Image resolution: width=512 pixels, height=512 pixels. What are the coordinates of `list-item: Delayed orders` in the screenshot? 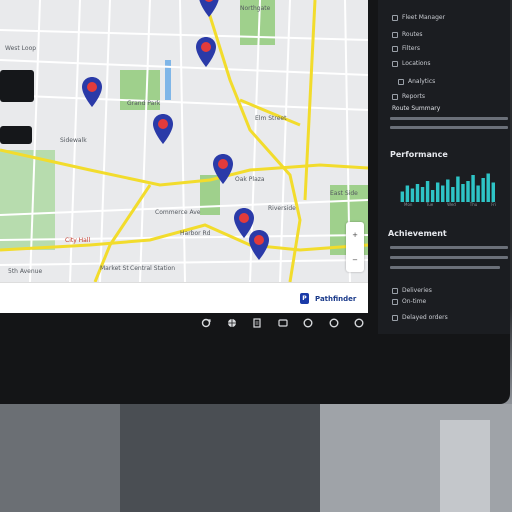 It's located at (420, 317).